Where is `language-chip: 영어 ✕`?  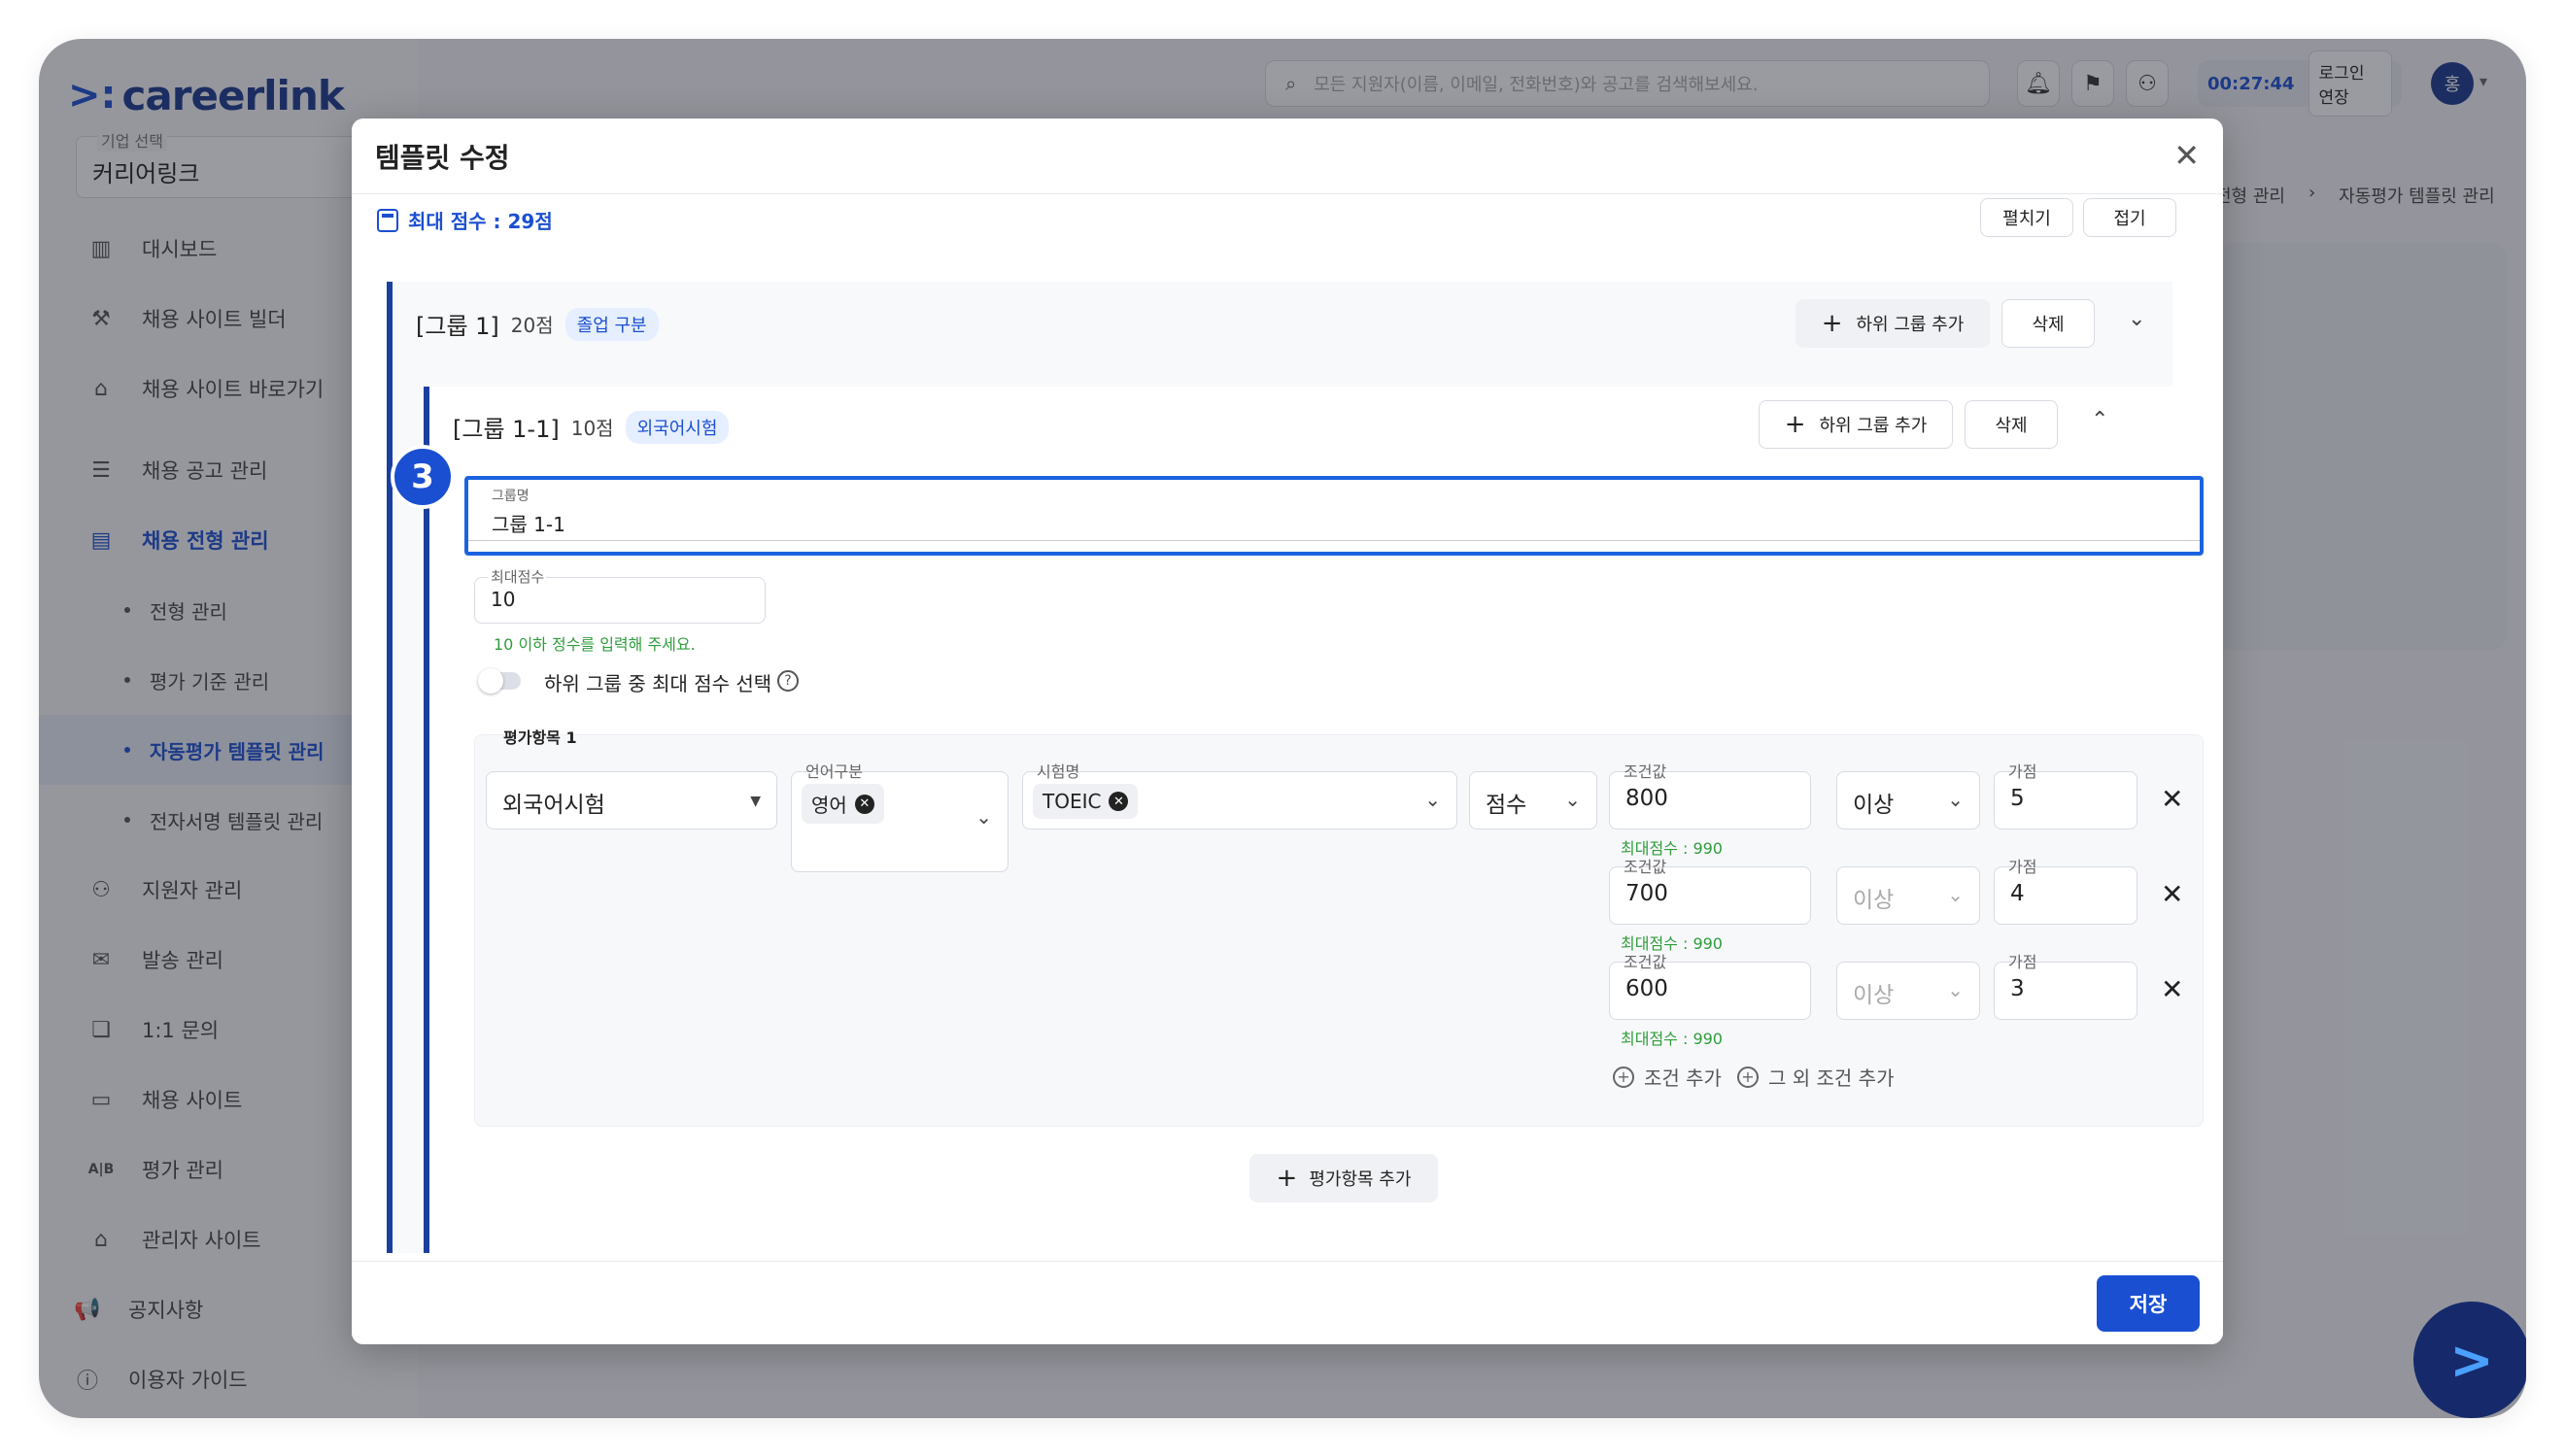
language-chip: 영어 ✕ is located at coordinates (843, 804).